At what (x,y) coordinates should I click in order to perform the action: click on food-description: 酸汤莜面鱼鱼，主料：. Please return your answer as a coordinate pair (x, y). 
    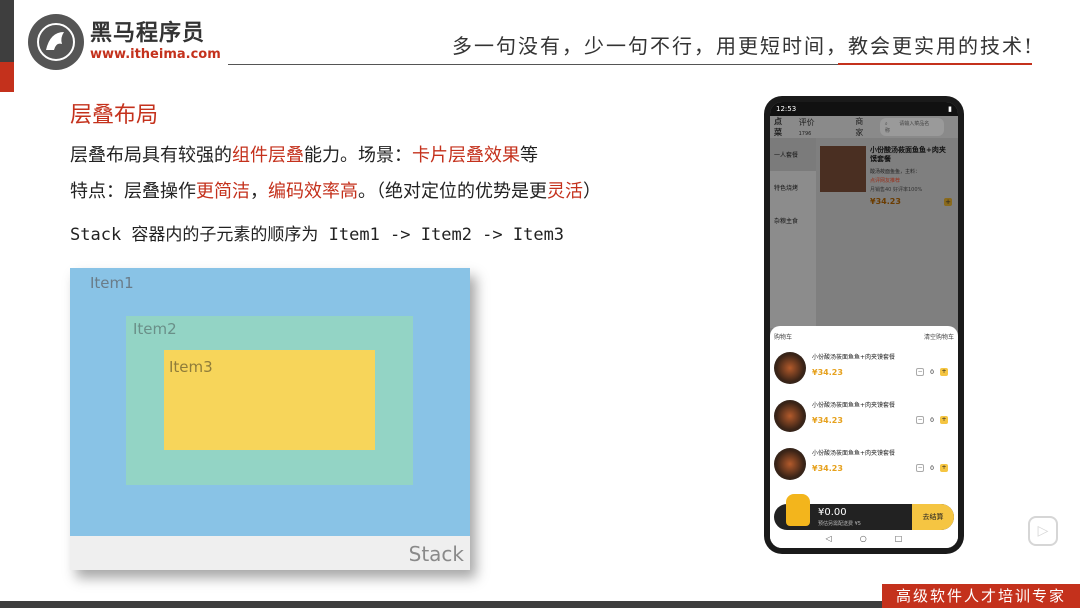
    Looking at the image, I should click on (895, 172).